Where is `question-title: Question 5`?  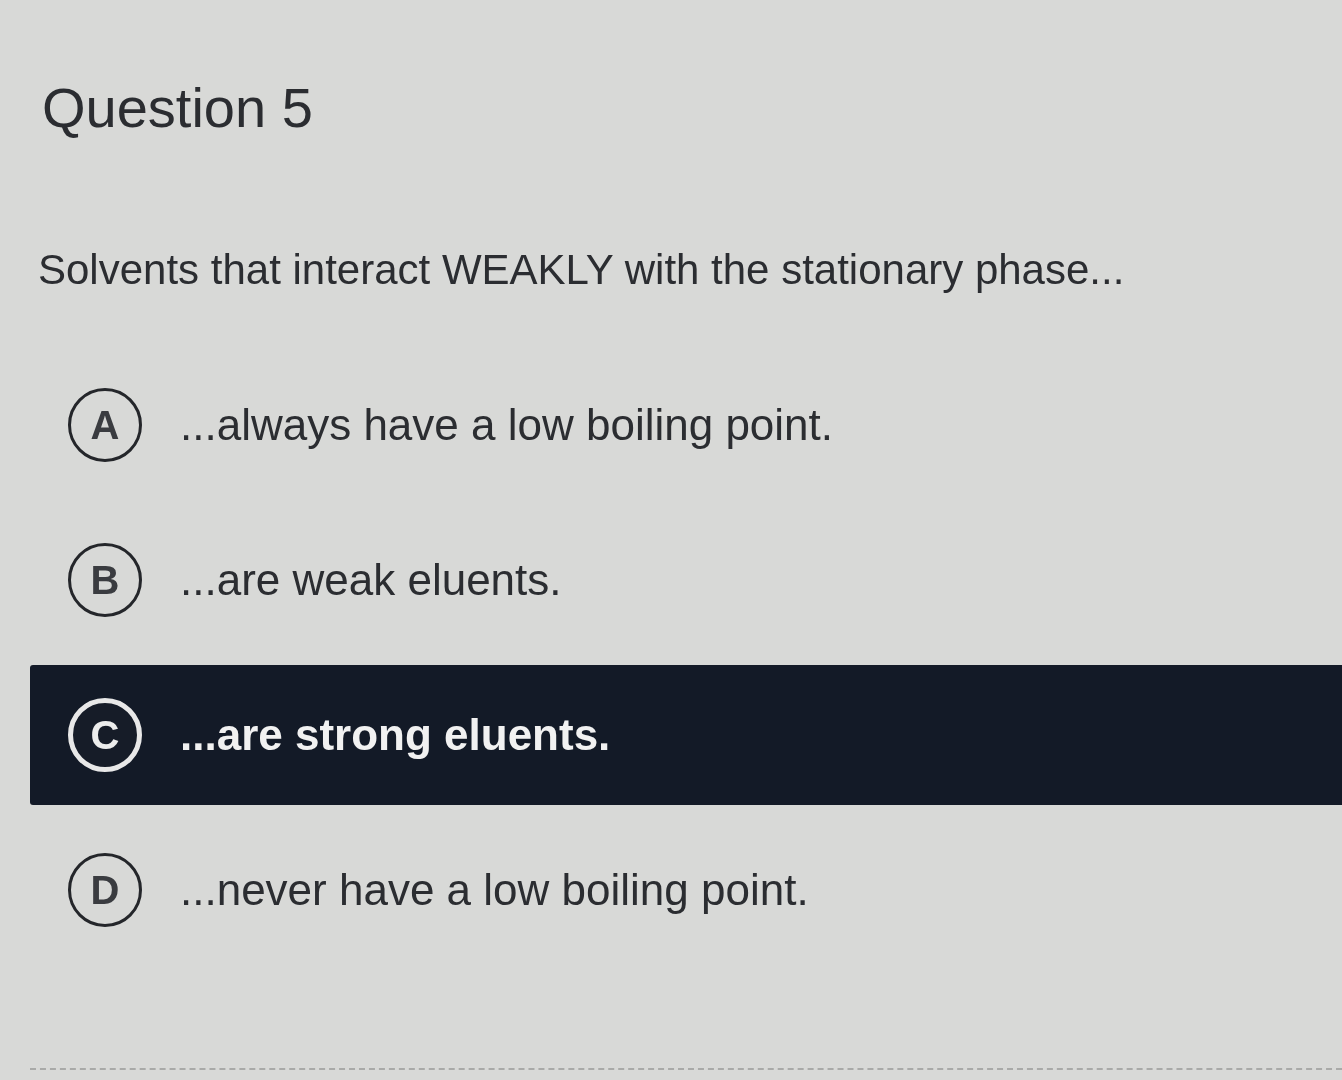 question-title: Question 5 is located at coordinates (177, 108).